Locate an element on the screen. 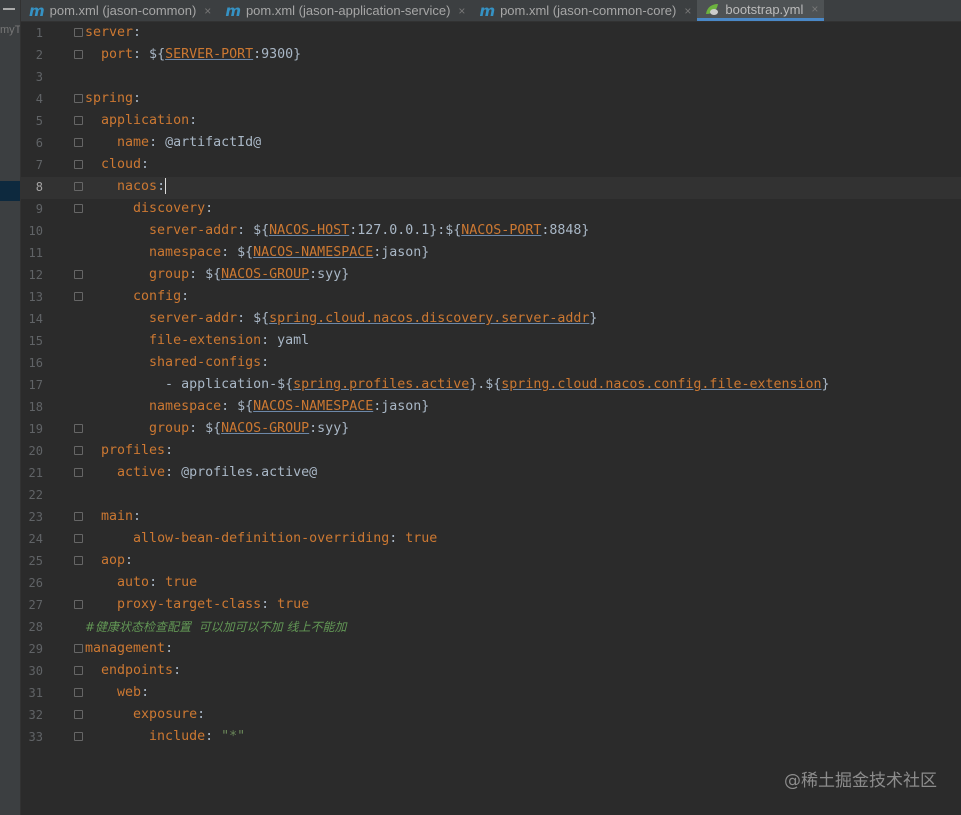 The image size is (961, 815). line-number: 6 is located at coordinates (39, 143).